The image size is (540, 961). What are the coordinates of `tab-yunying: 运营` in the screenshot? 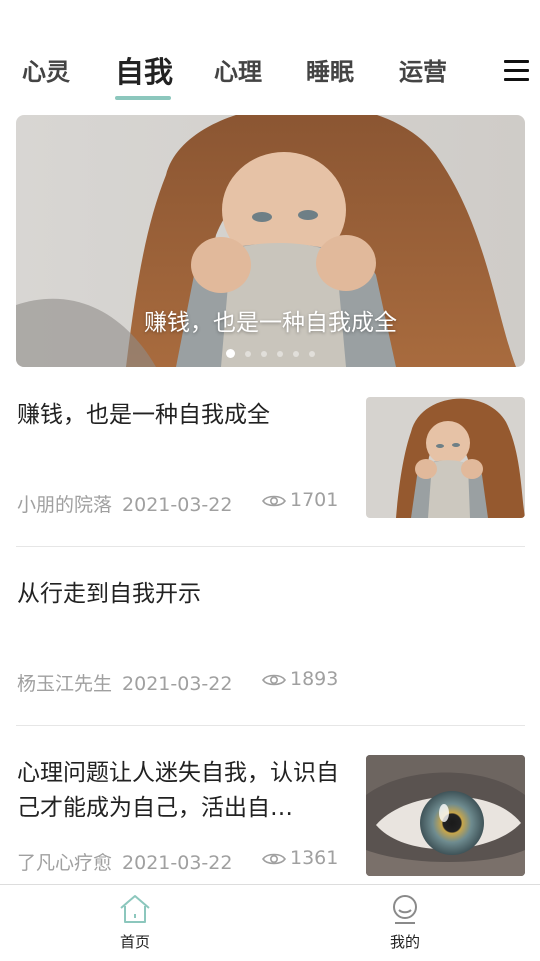 It's located at (423, 72).